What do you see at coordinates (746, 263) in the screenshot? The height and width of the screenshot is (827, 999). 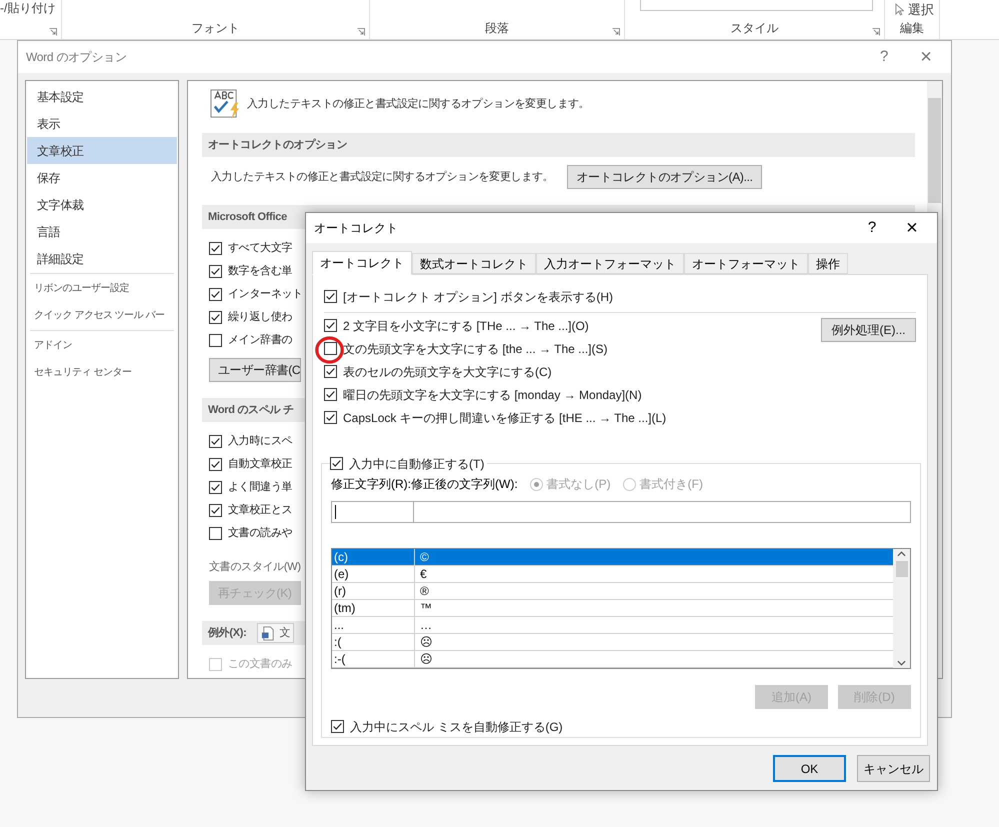 I see `tab: オートフォーマット` at bounding box center [746, 263].